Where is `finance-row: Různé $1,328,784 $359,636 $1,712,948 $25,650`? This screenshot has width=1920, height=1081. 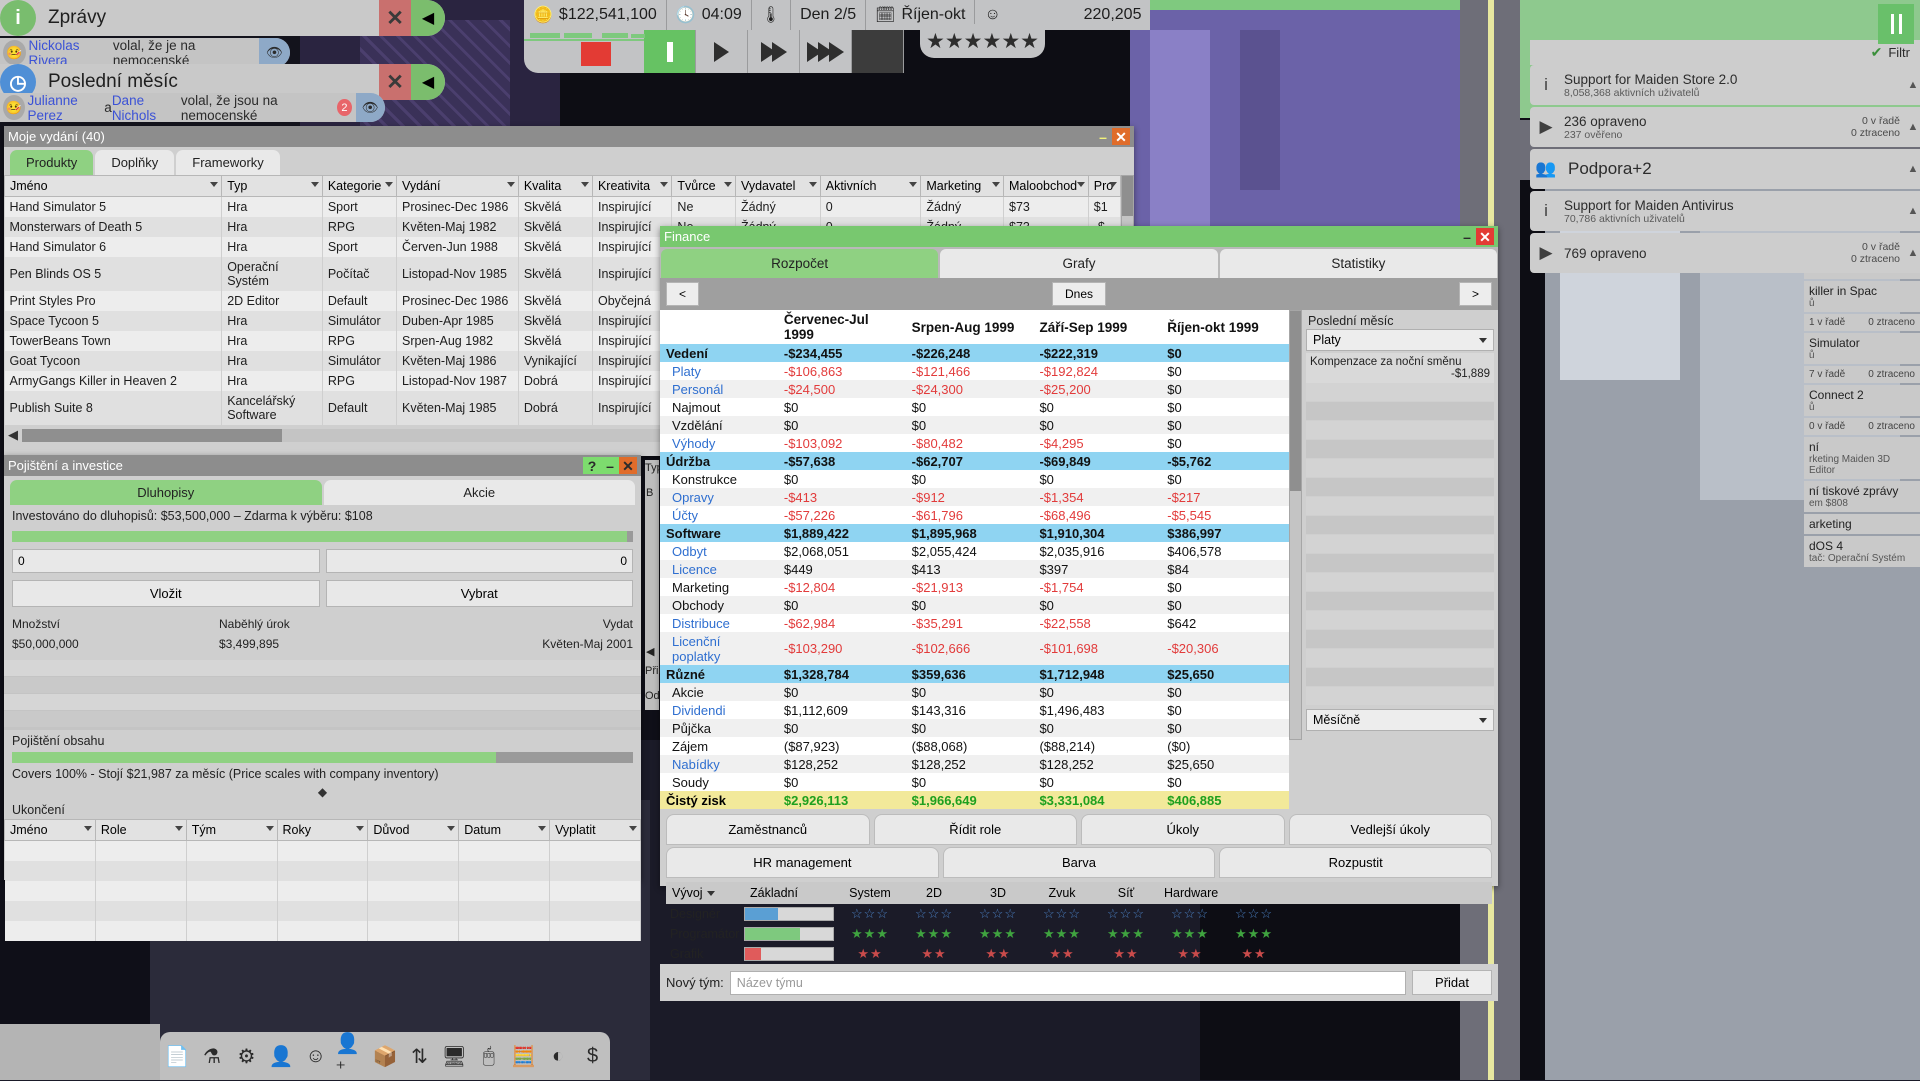
finance-row: Různé $1,328,784 $359,636 $1,712,948 $25,650 is located at coordinates (975, 674).